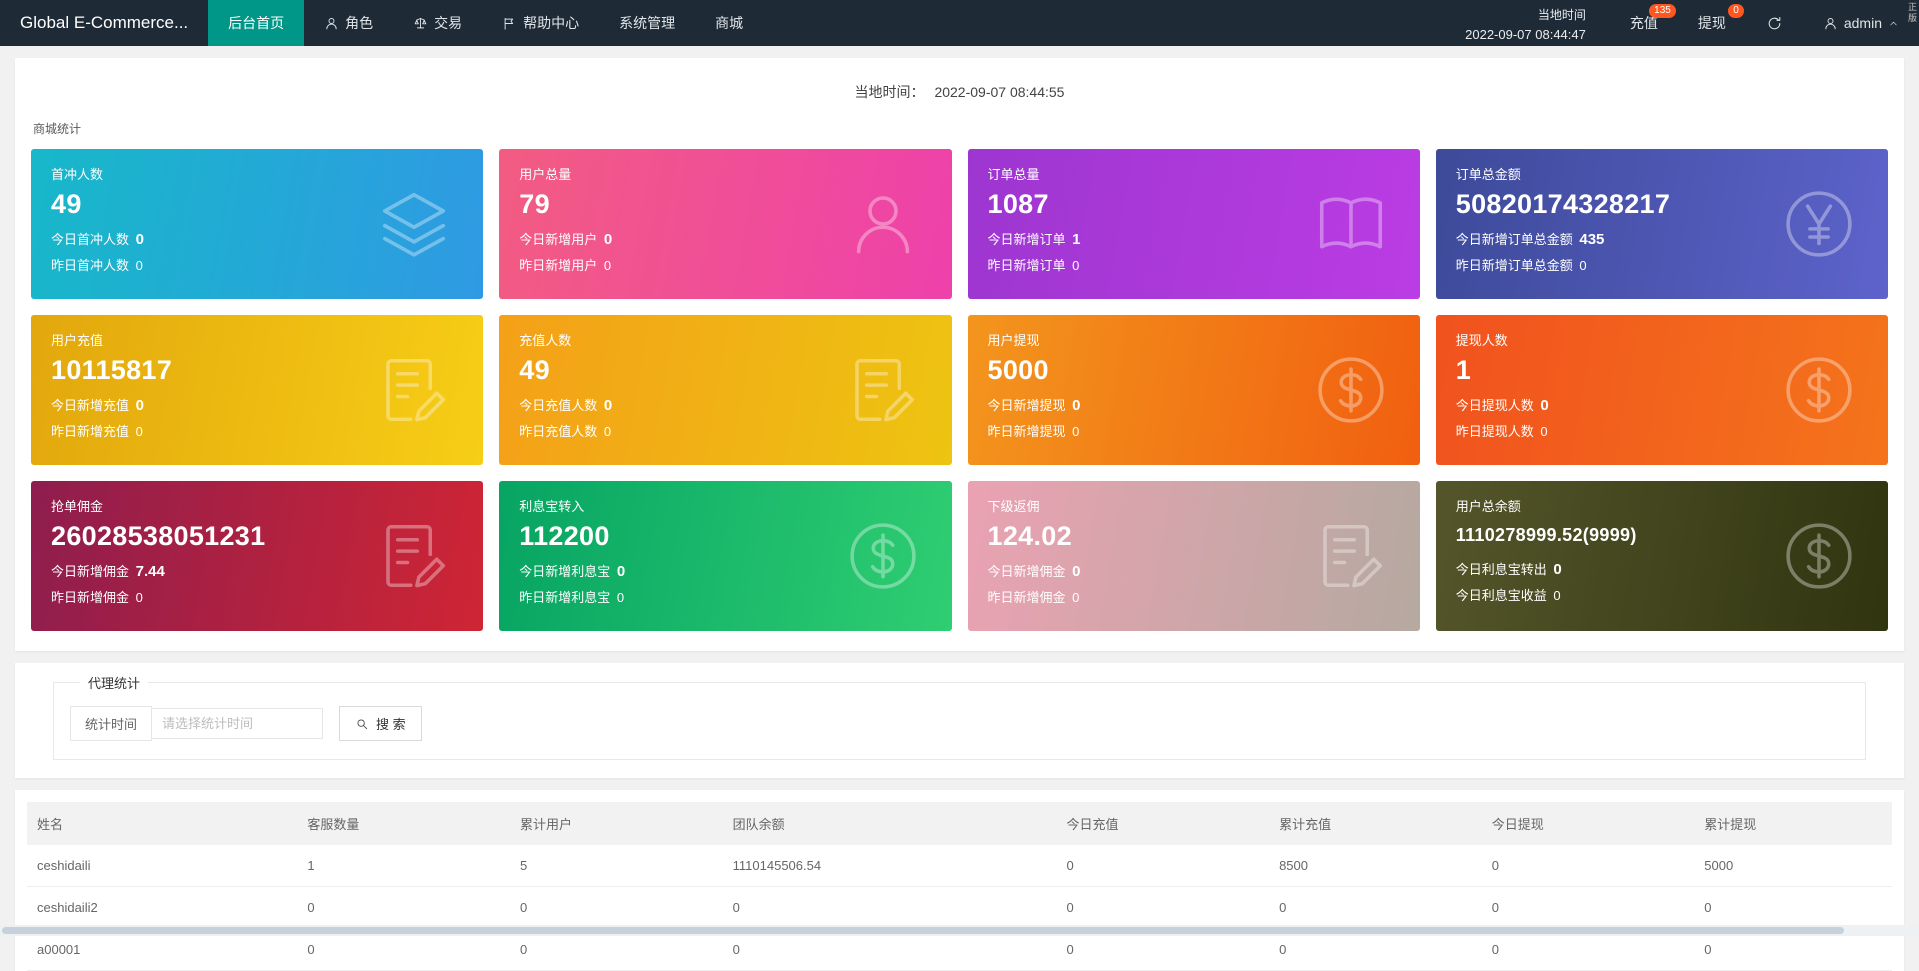  I want to click on agent-stats-legend: 代理统计, so click(114, 682).